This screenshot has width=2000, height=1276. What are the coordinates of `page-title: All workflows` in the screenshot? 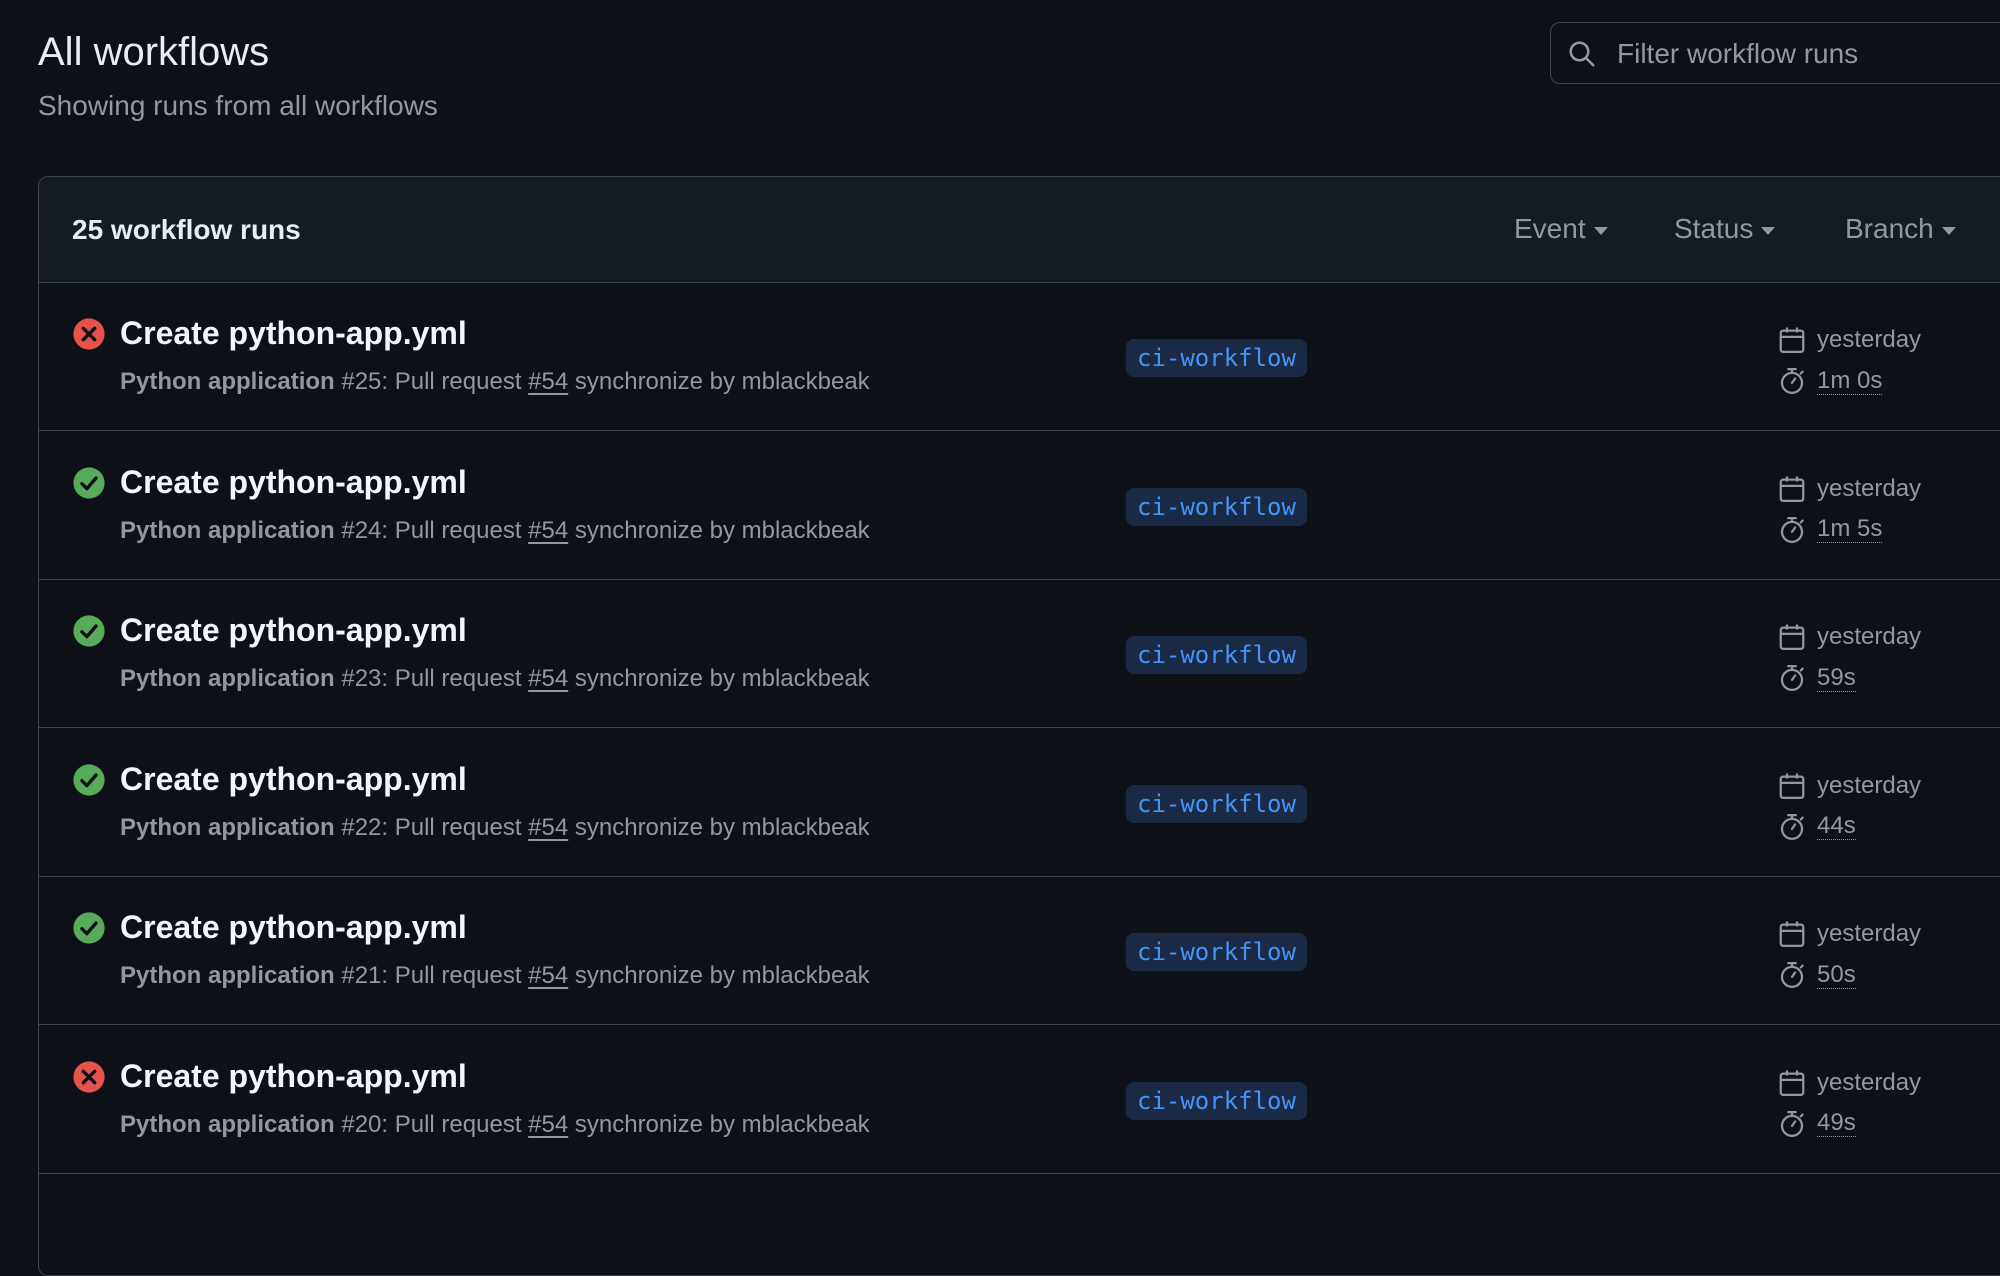 It's located at (154, 52).